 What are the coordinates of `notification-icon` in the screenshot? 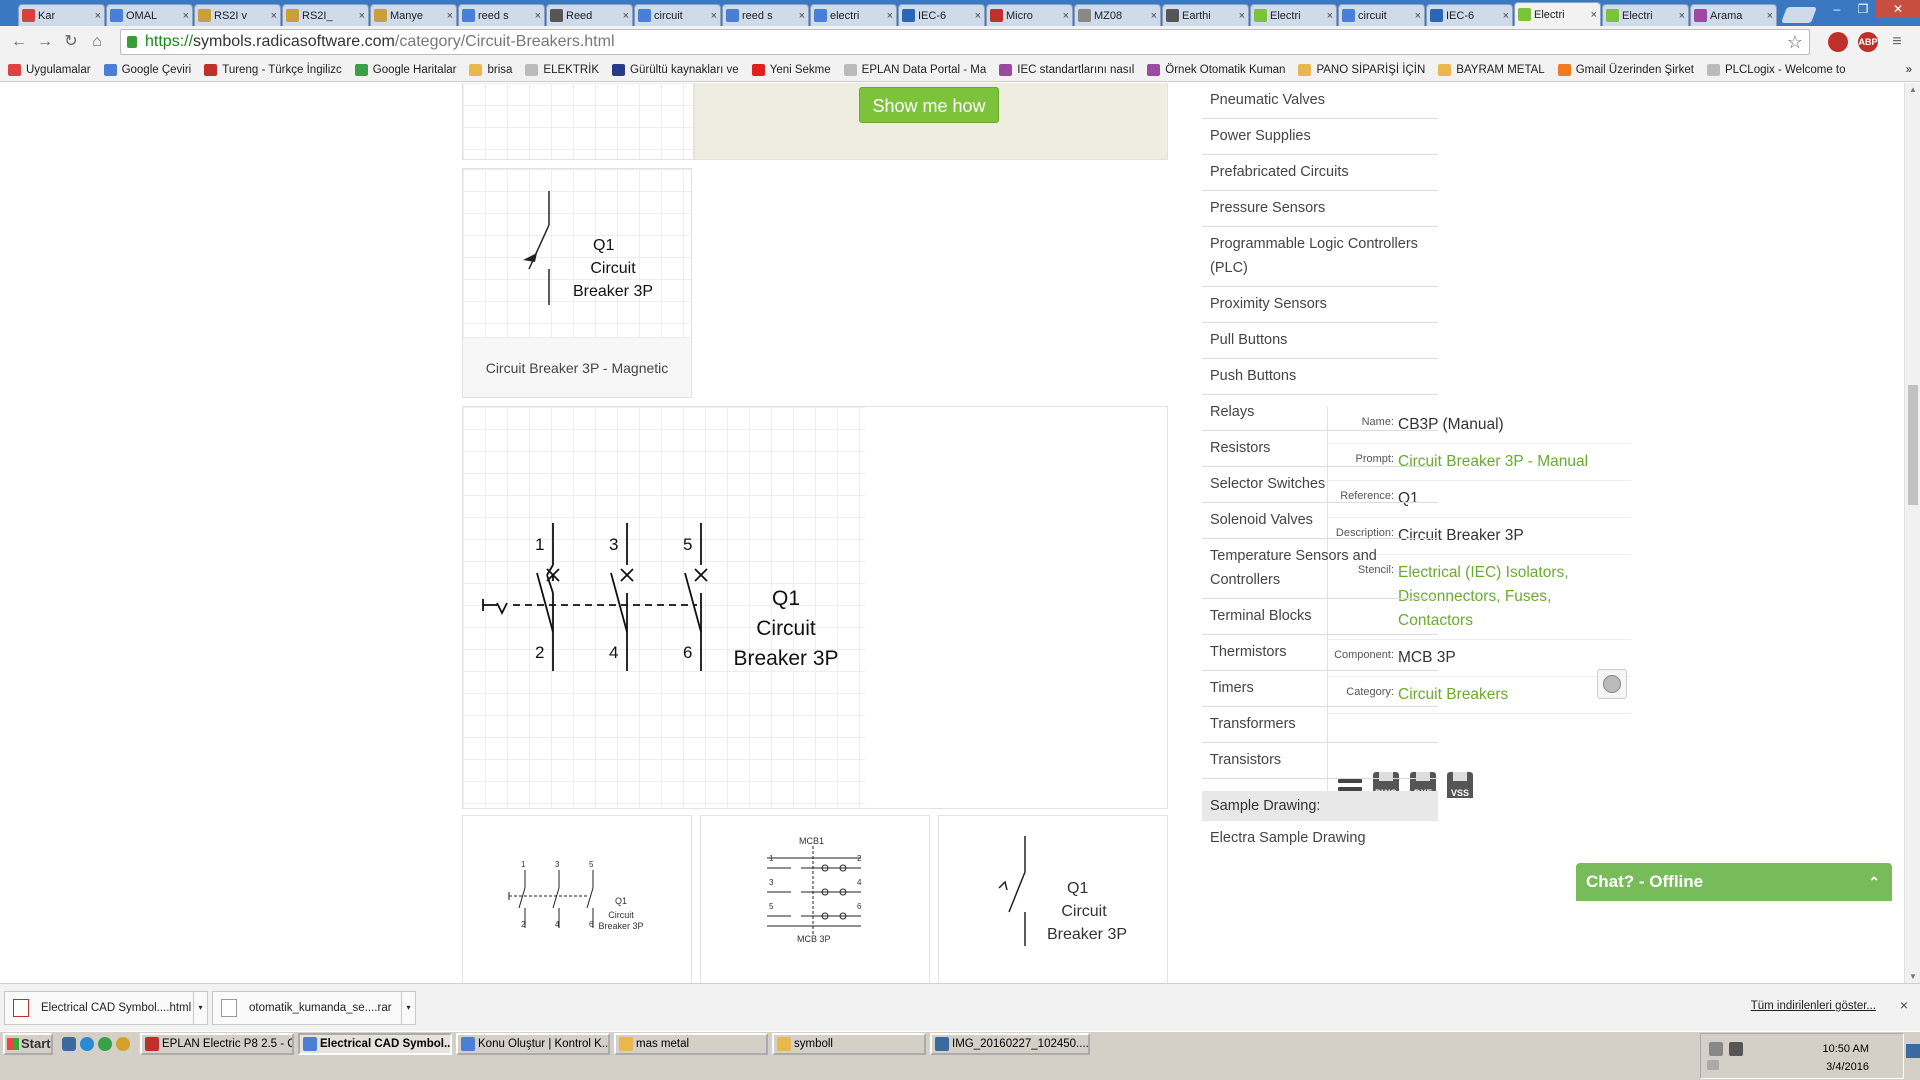 It's located at (1913, 1051).